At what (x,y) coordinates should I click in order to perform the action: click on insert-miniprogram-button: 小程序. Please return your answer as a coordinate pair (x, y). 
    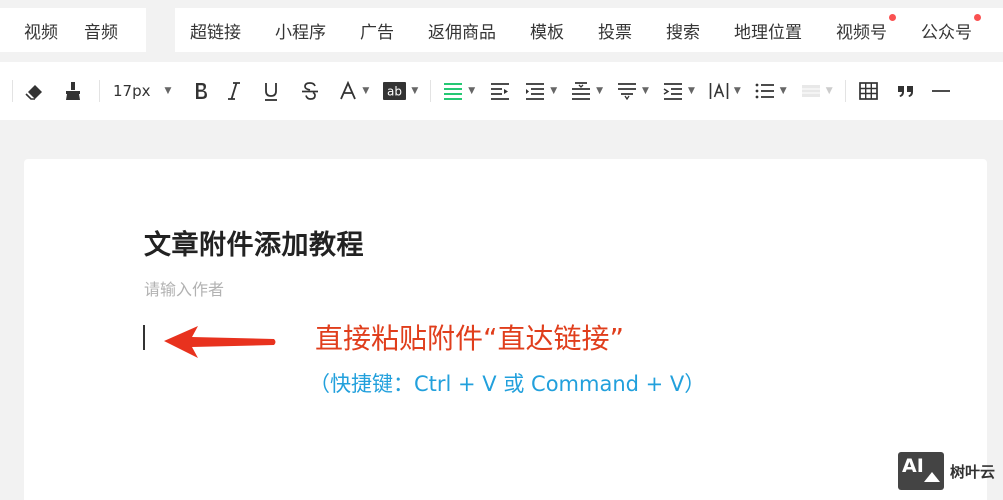
    Looking at the image, I should click on (300, 30).